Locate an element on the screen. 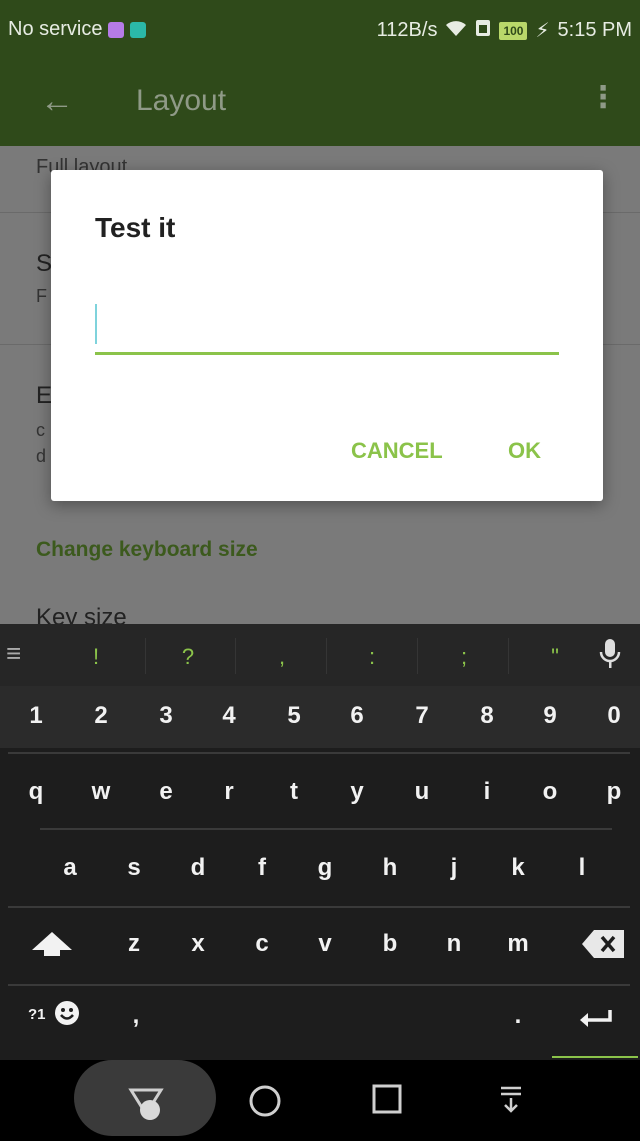 This screenshot has height=1141, width=640. key-m: m is located at coordinates (518, 944).